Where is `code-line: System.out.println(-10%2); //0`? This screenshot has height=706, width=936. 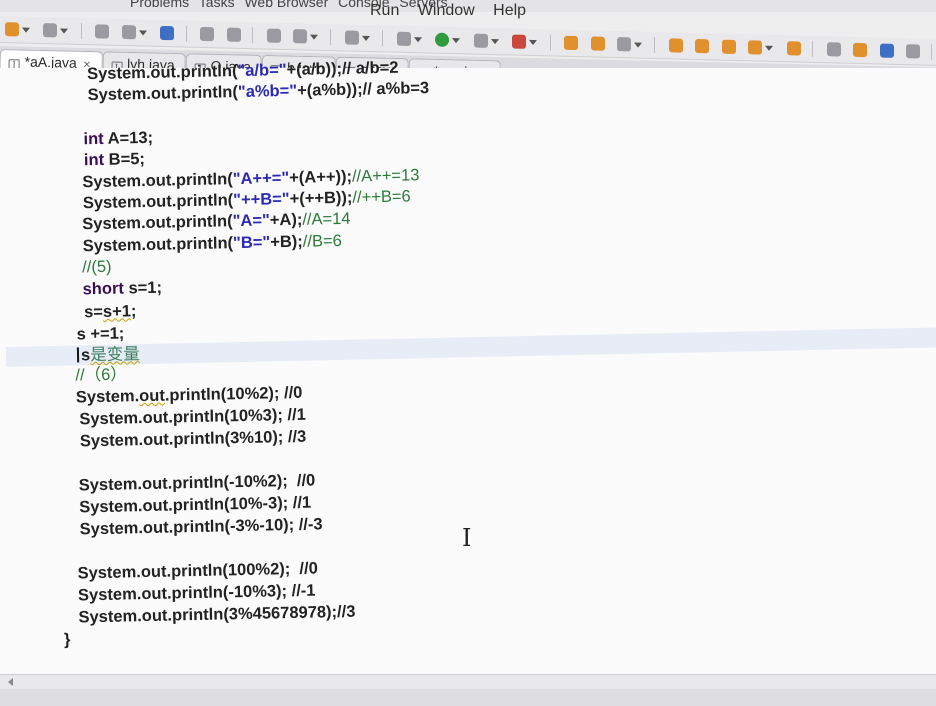 code-line: System.out.println(-10%2); //0 is located at coordinates (197, 482).